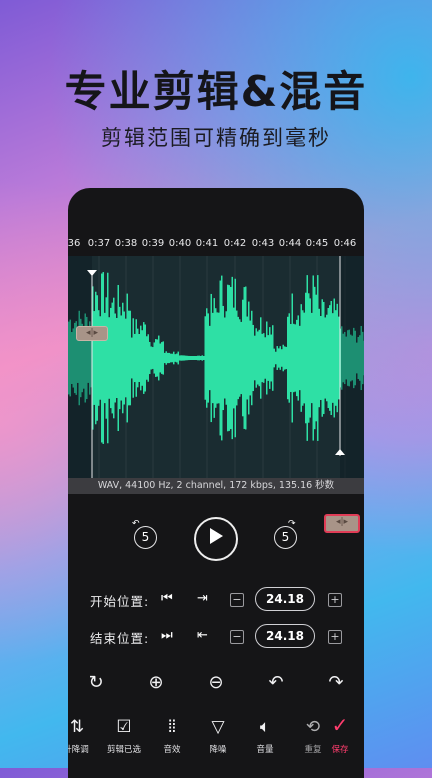  What do you see at coordinates (216, 91) in the screenshot?
I see `promo-title: 专业剪辑&混音` at bounding box center [216, 91].